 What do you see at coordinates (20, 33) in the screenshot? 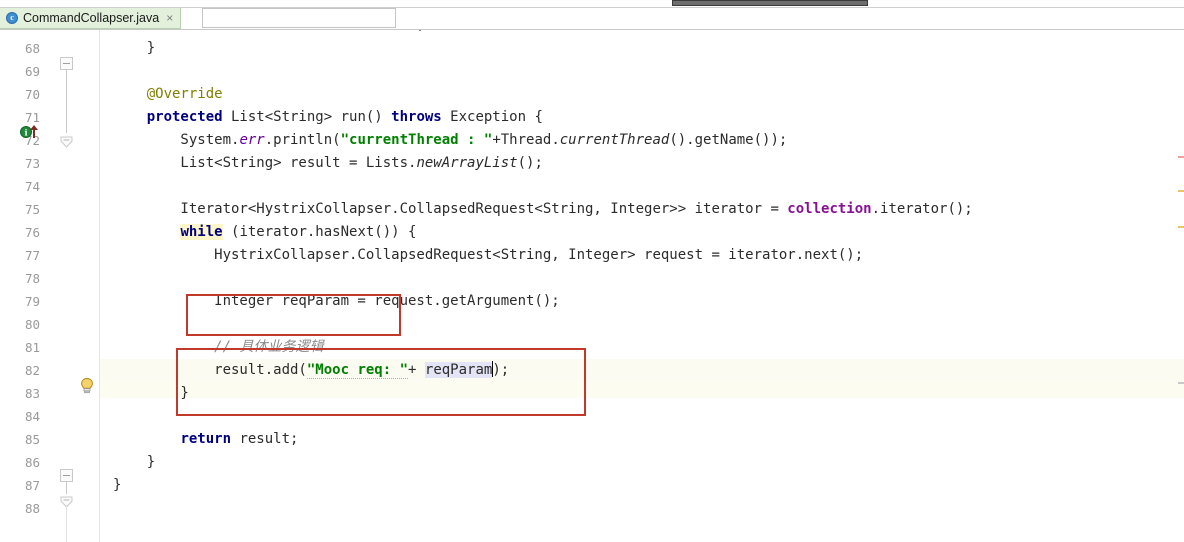
I see `line-number: 67` at bounding box center [20, 33].